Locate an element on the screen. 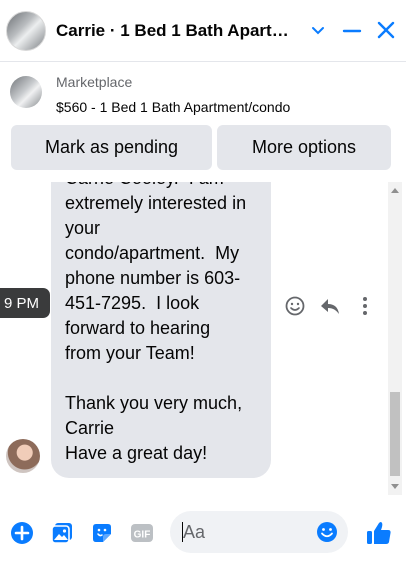 This screenshot has height=568, width=406. close-icon is located at coordinates (386, 30).